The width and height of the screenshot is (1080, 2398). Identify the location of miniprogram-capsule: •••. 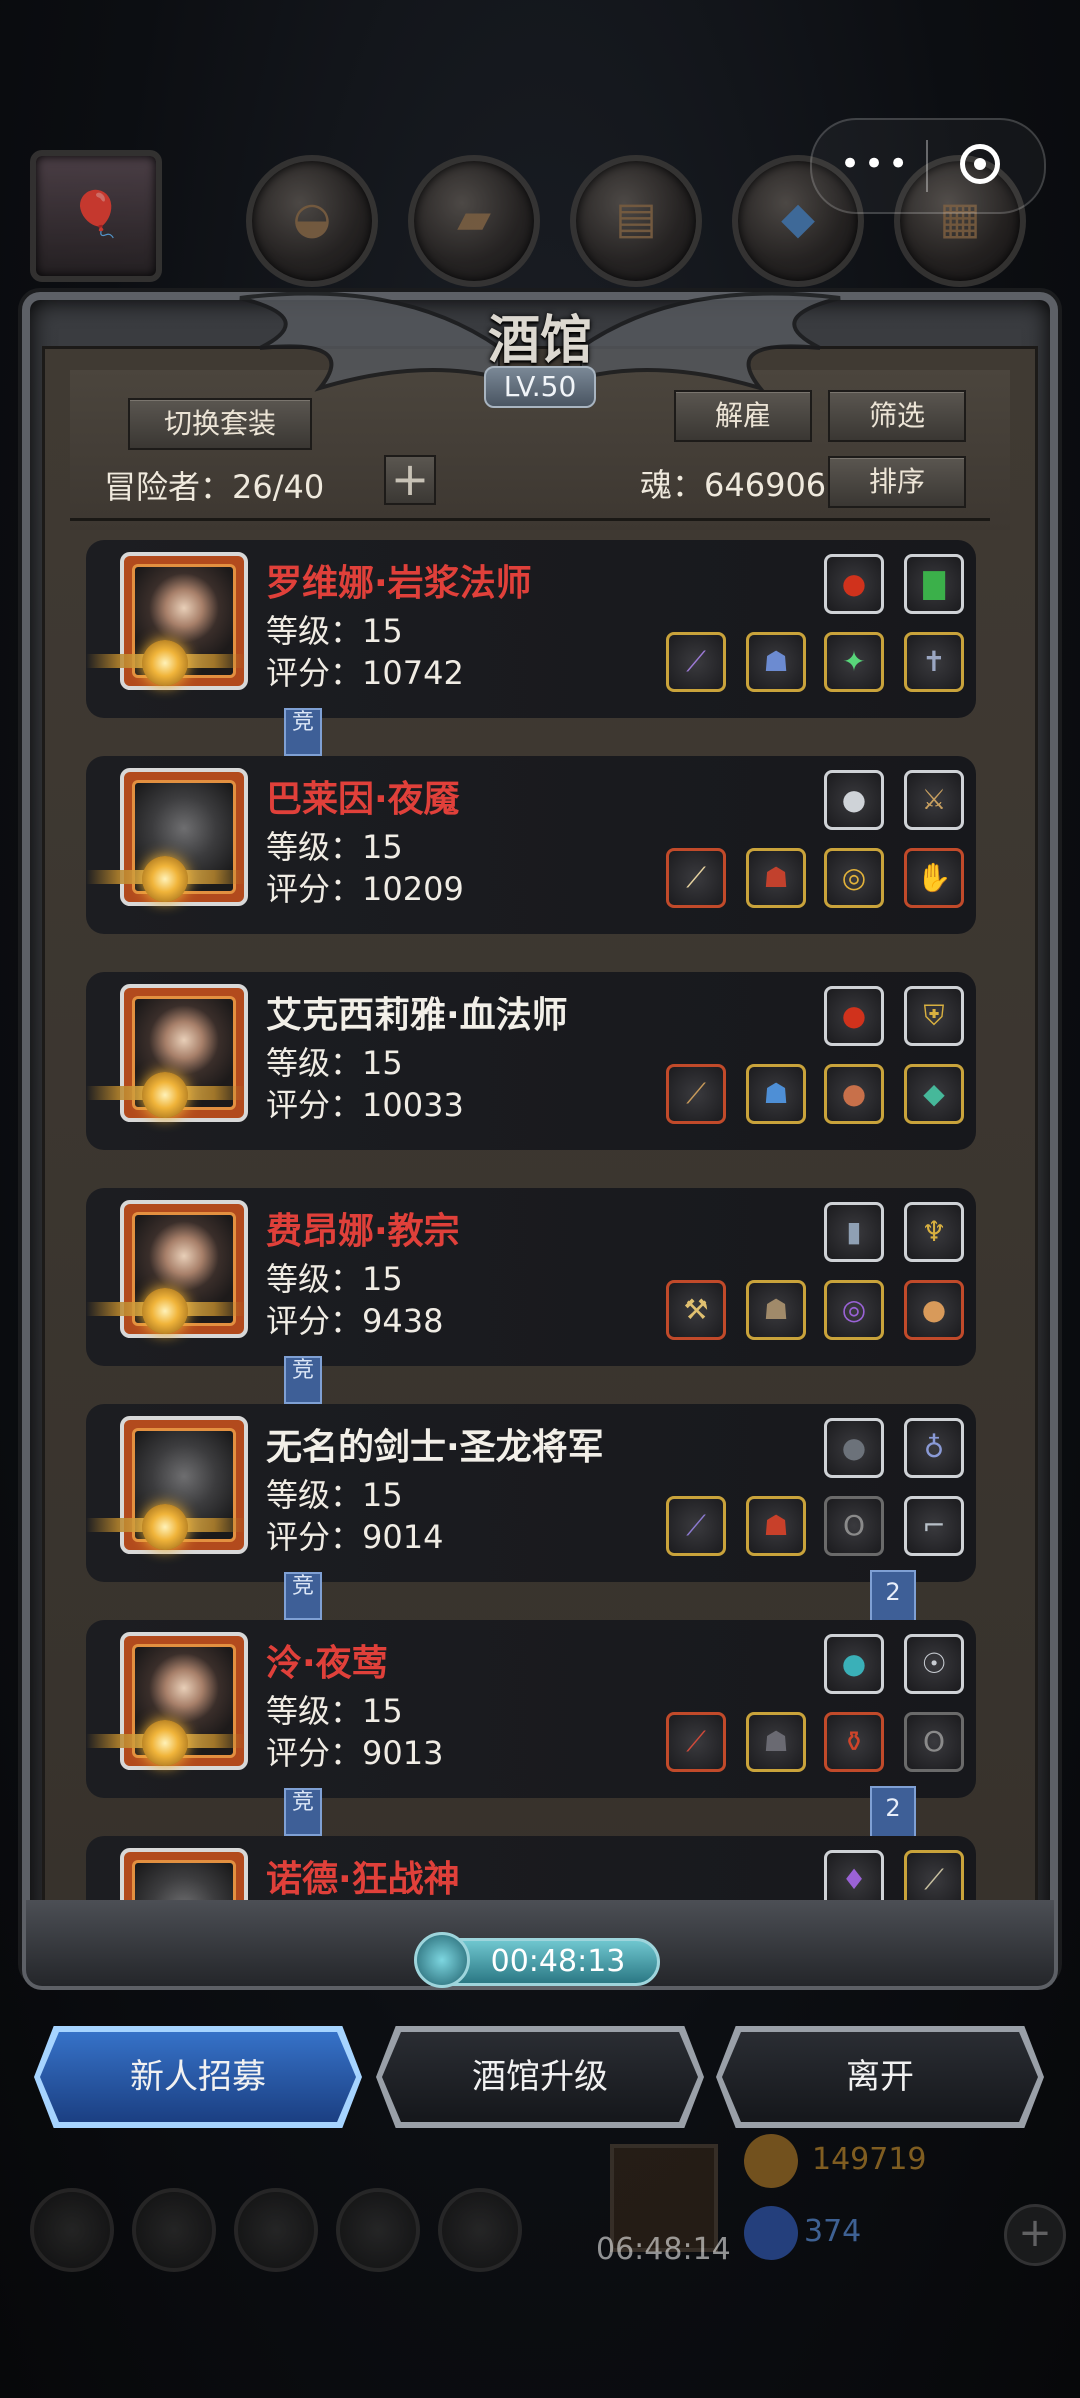
(928, 166).